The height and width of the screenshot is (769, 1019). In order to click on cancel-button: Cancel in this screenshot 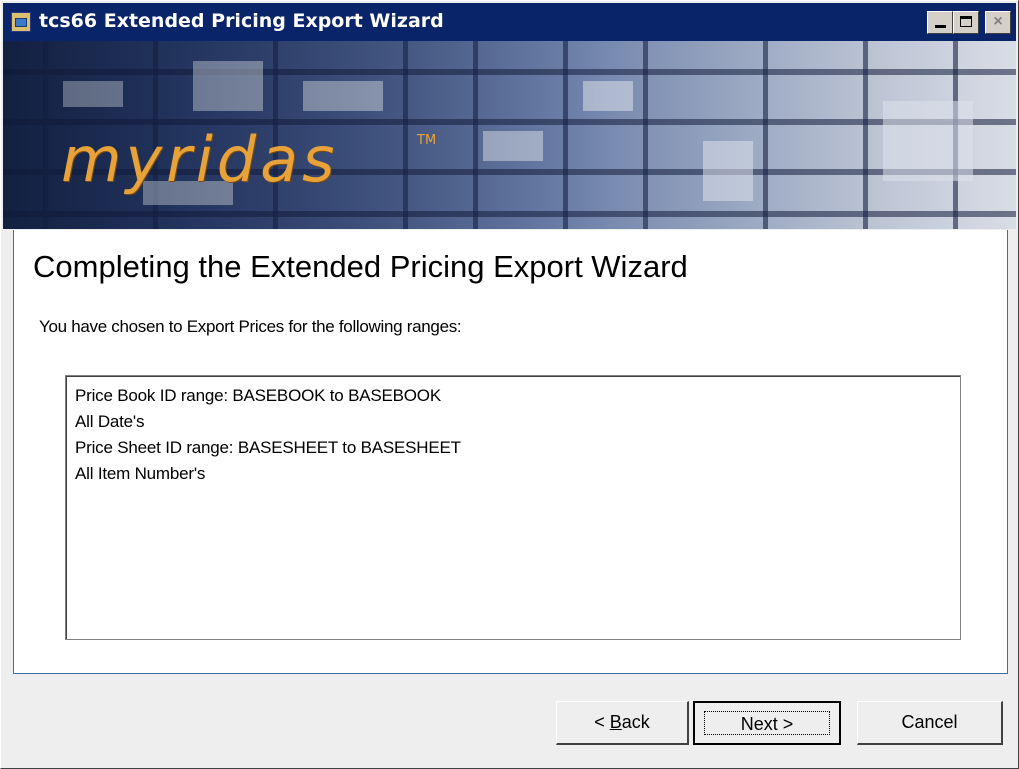, I will do `click(930, 723)`.